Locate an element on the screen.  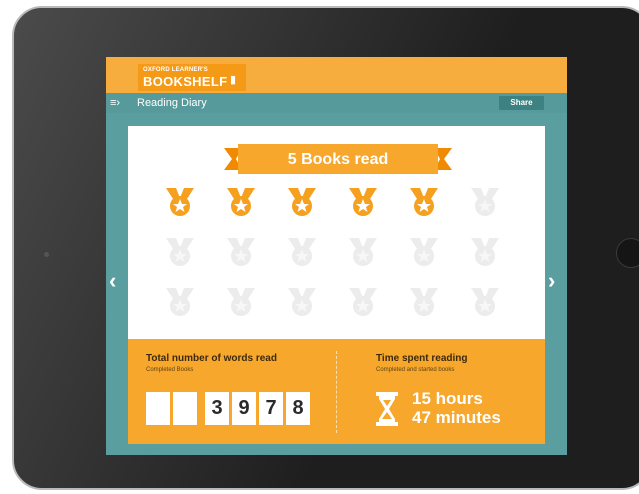
chevron-left-icon: ‹ is located at coordinates (112, 281).